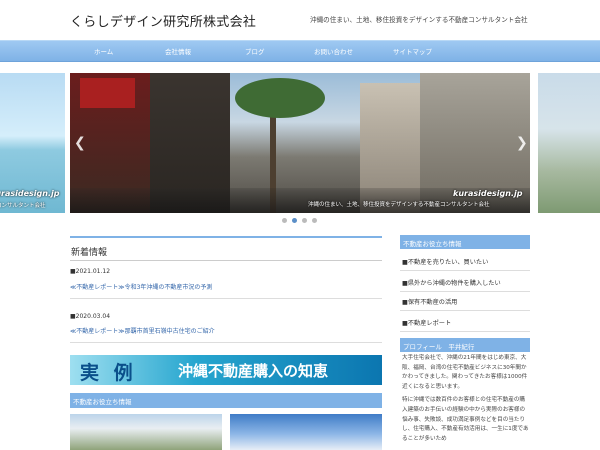 The height and width of the screenshot is (450, 600). I want to click on nav-item-contact: お問い合わせ, so click(333, 51).